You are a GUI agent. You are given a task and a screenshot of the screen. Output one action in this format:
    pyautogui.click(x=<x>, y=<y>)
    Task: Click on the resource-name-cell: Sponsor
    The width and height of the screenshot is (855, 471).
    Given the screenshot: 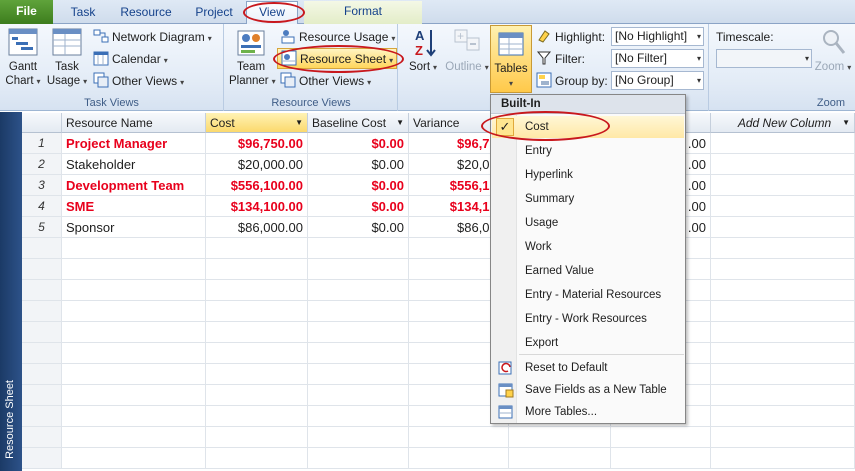 What is the action you would take?
    pyautogui.click(x=134, y=227)
    